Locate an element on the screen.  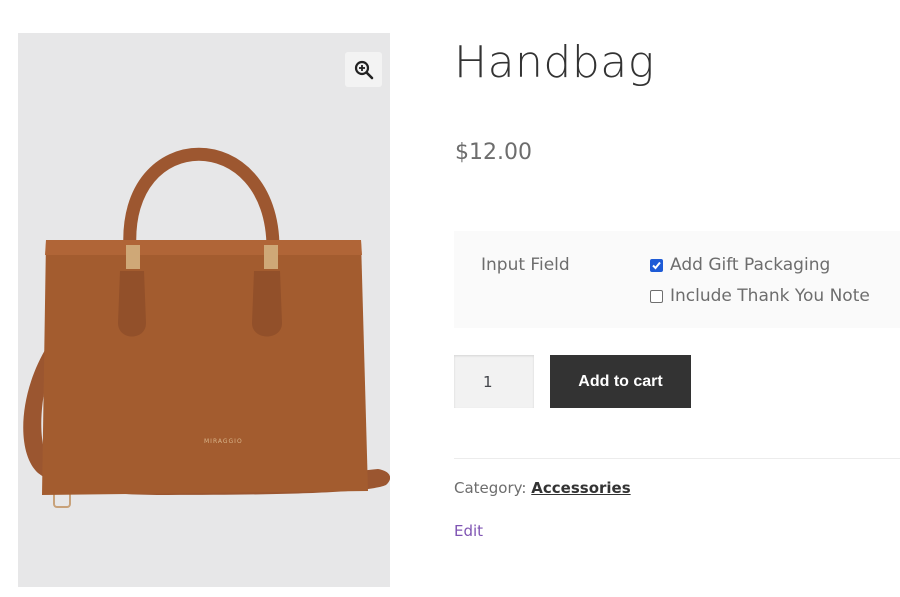
zoom-button is located at coordinates (363, 69).